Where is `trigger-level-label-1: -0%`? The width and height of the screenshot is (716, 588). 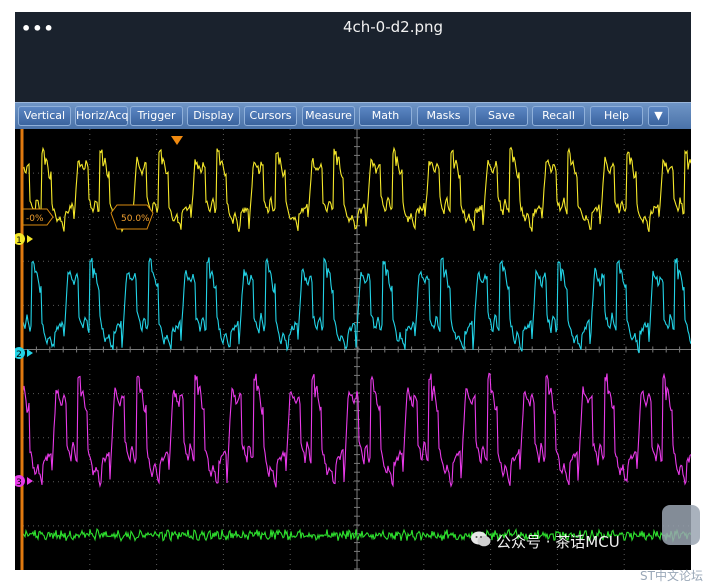 trigger-level-label-1: -0% is located at coordinates (38, 217).